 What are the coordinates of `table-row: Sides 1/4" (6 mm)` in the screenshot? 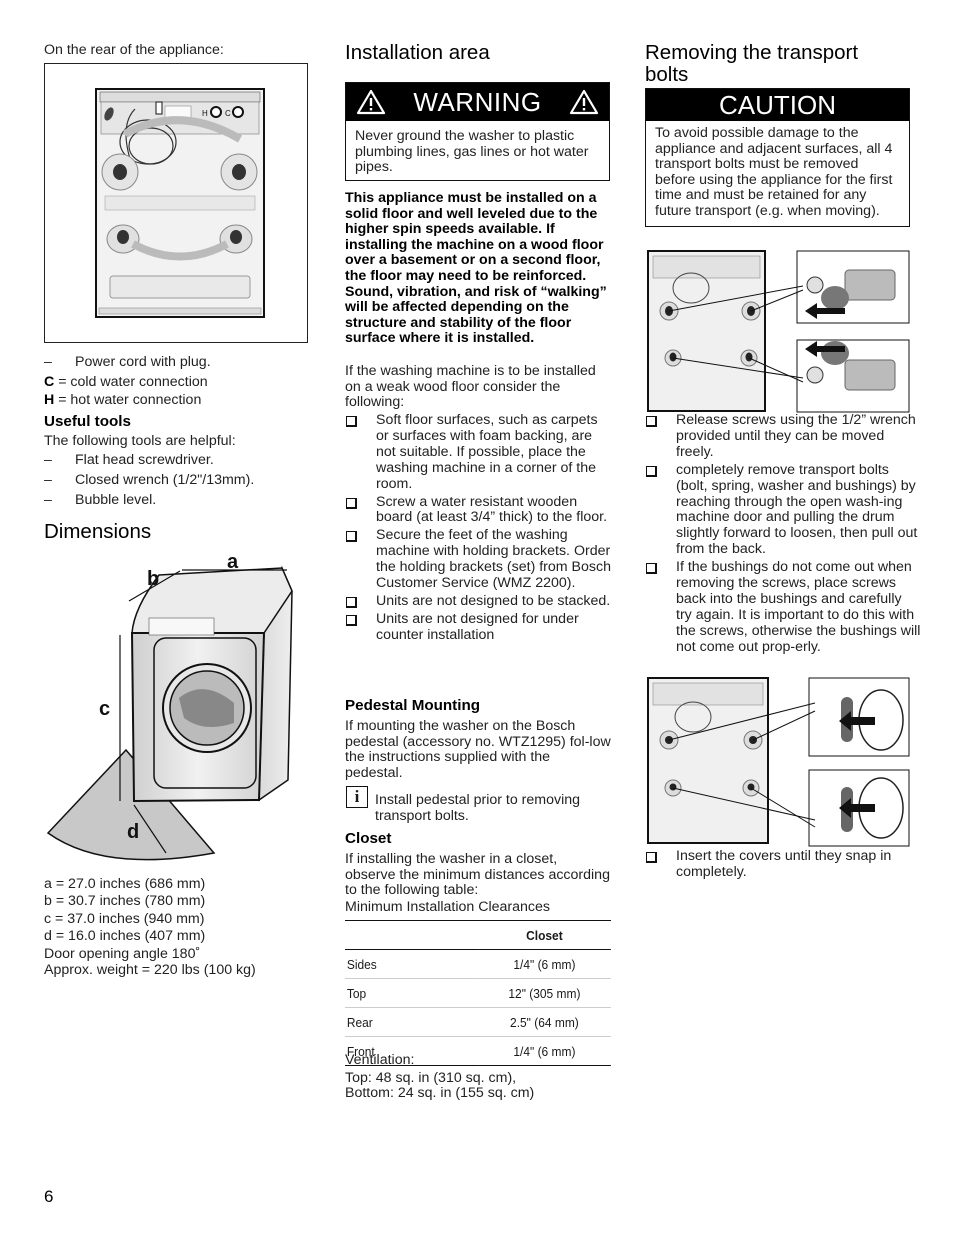 It's located at (478, 964).